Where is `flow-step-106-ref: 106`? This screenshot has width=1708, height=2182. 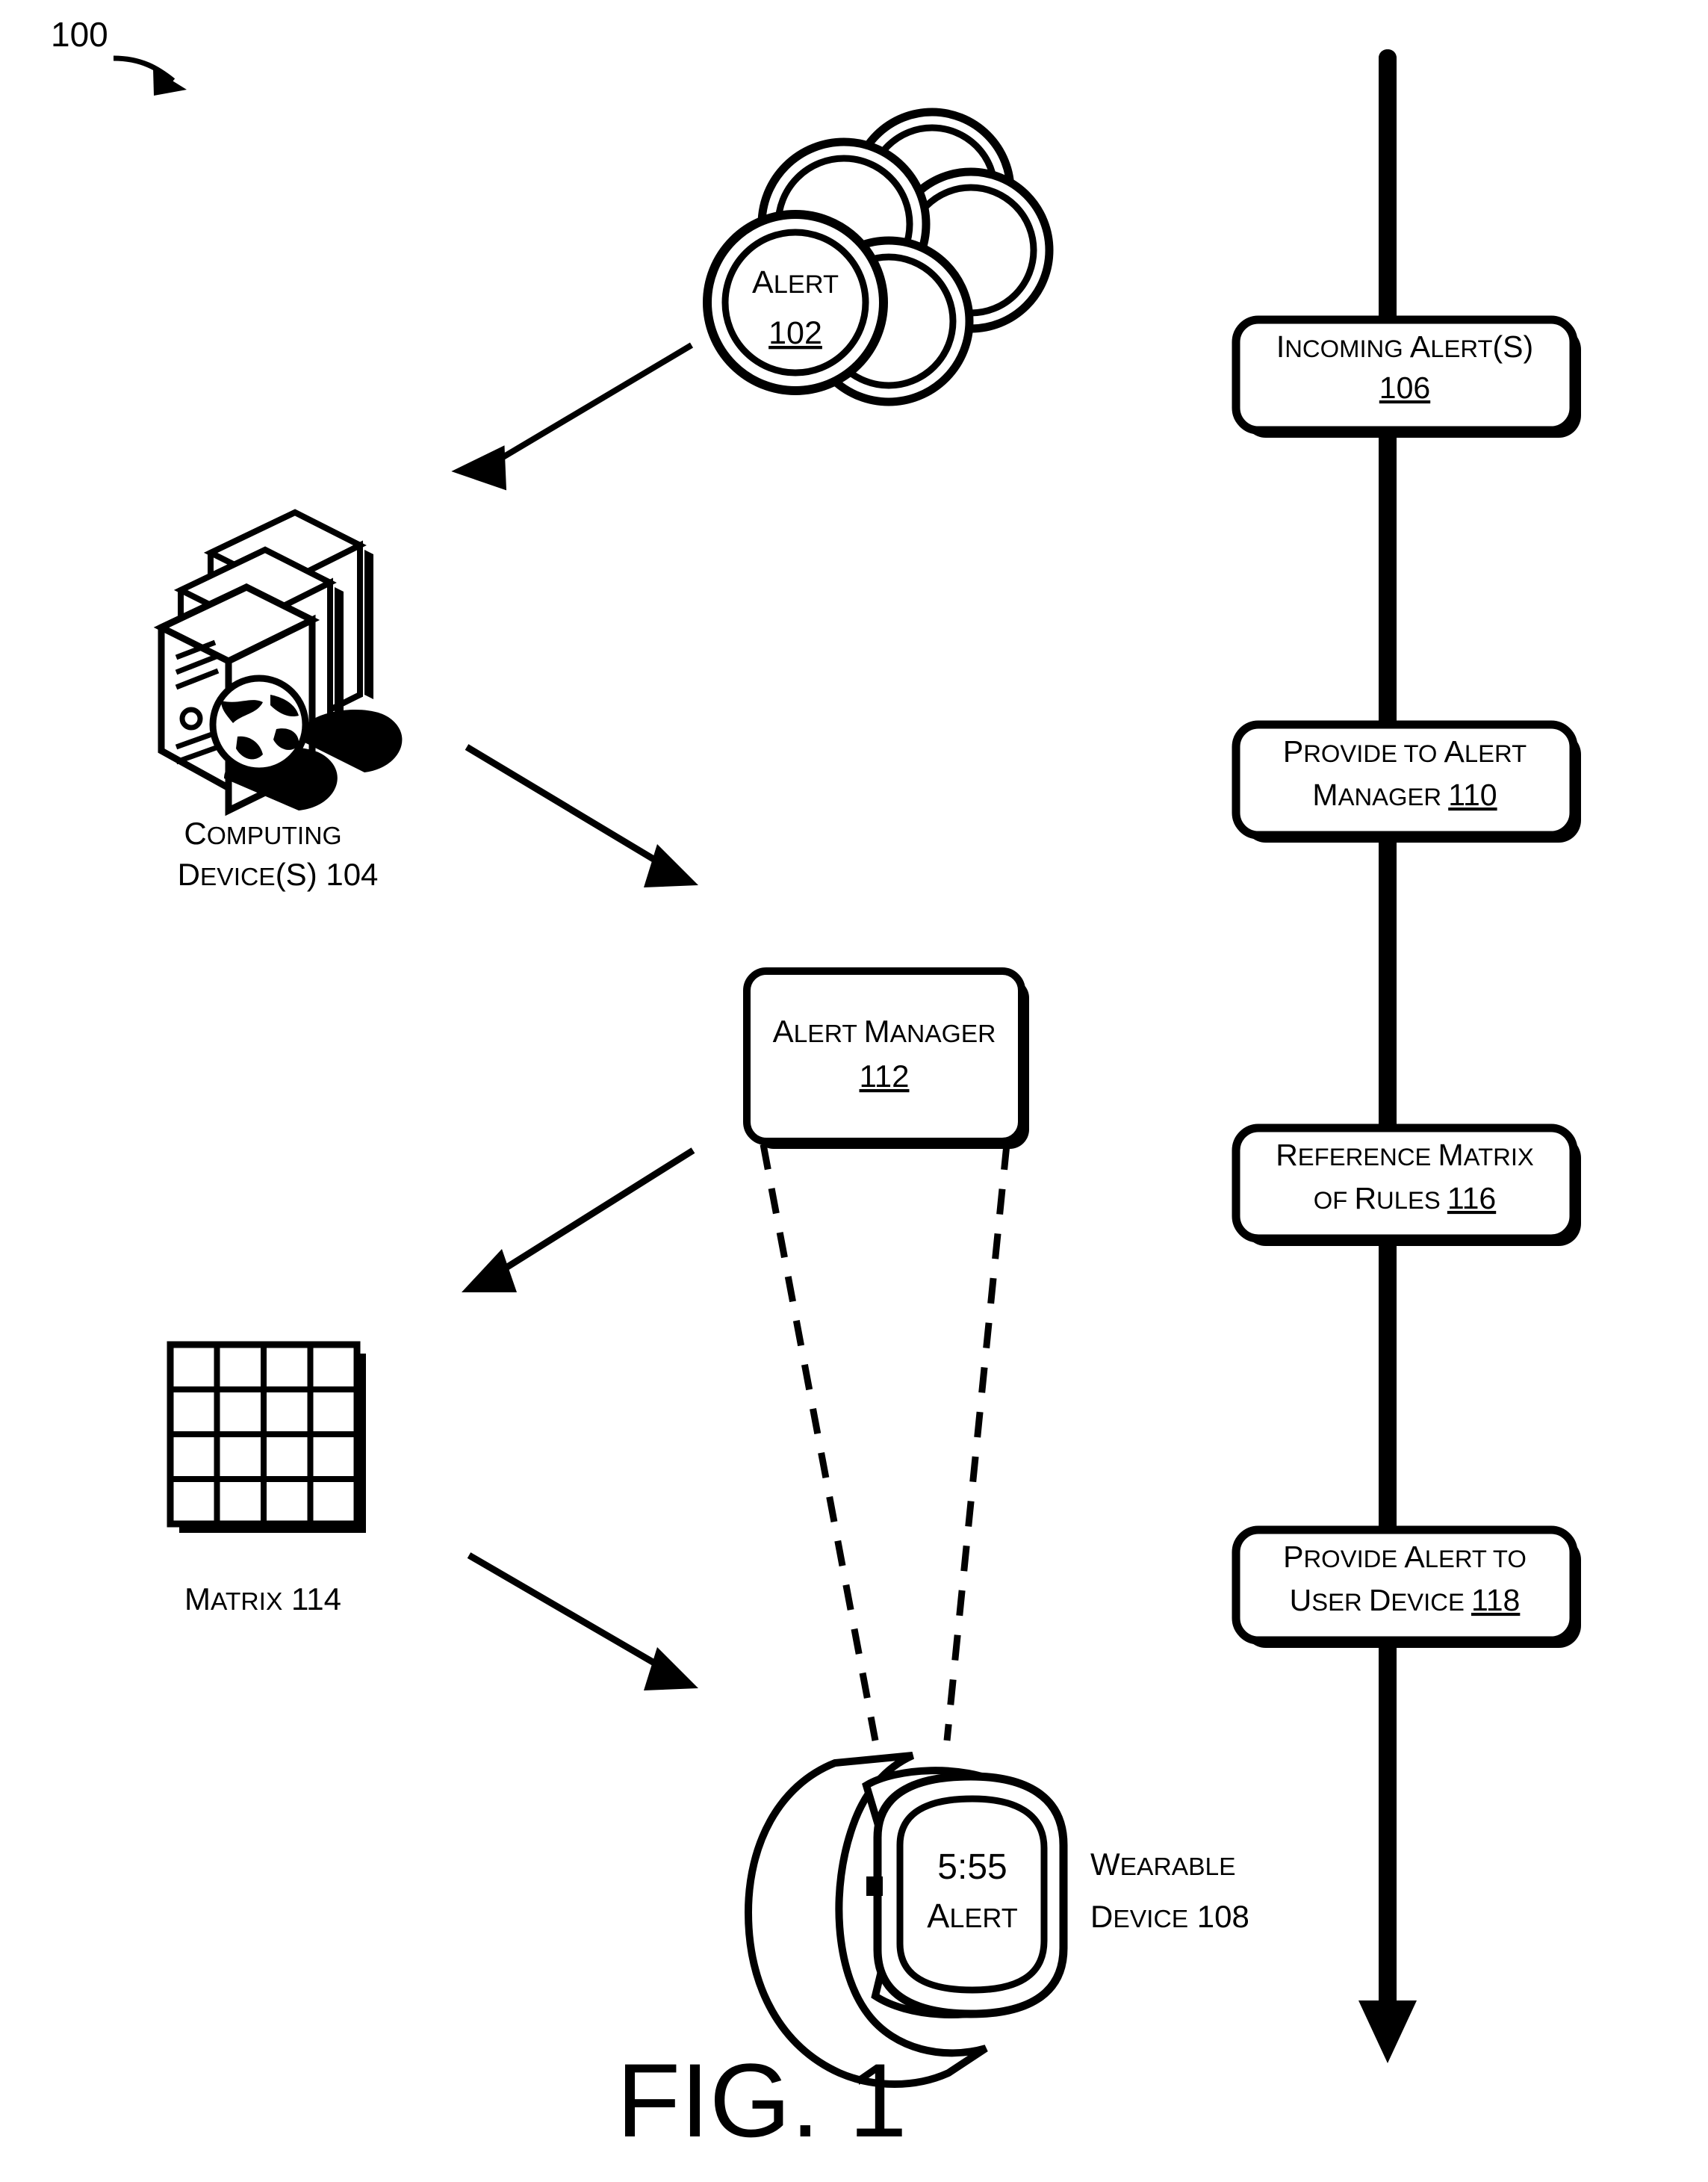 flow-step-106-ref: 106 is located at coordinates (1405, 388).